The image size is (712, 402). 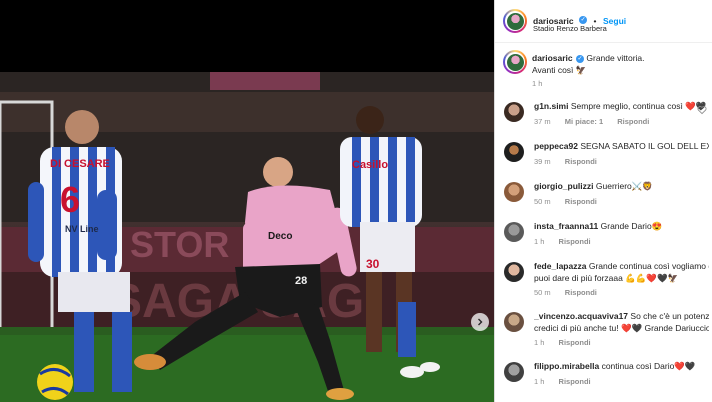 What do you see at coordinates (515, 21) in the screenshot?
I see `author-avatar` at bounding box center [515, 21].